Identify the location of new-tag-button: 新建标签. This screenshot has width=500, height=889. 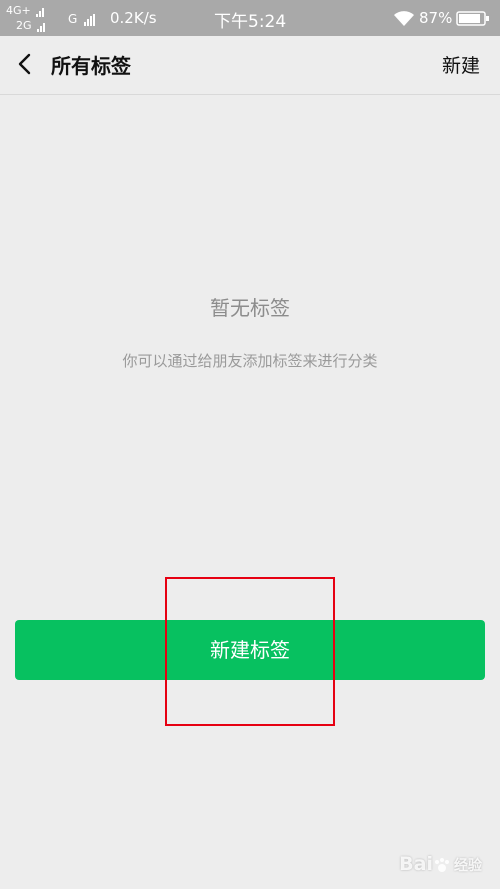
(250, 650).